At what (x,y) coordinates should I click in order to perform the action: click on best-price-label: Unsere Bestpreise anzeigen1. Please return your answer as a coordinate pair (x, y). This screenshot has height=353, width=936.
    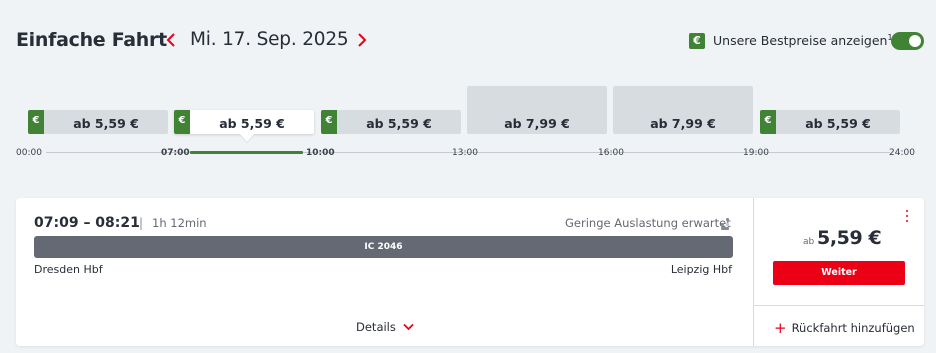
    Looking at the image, I should click on (803, 40).